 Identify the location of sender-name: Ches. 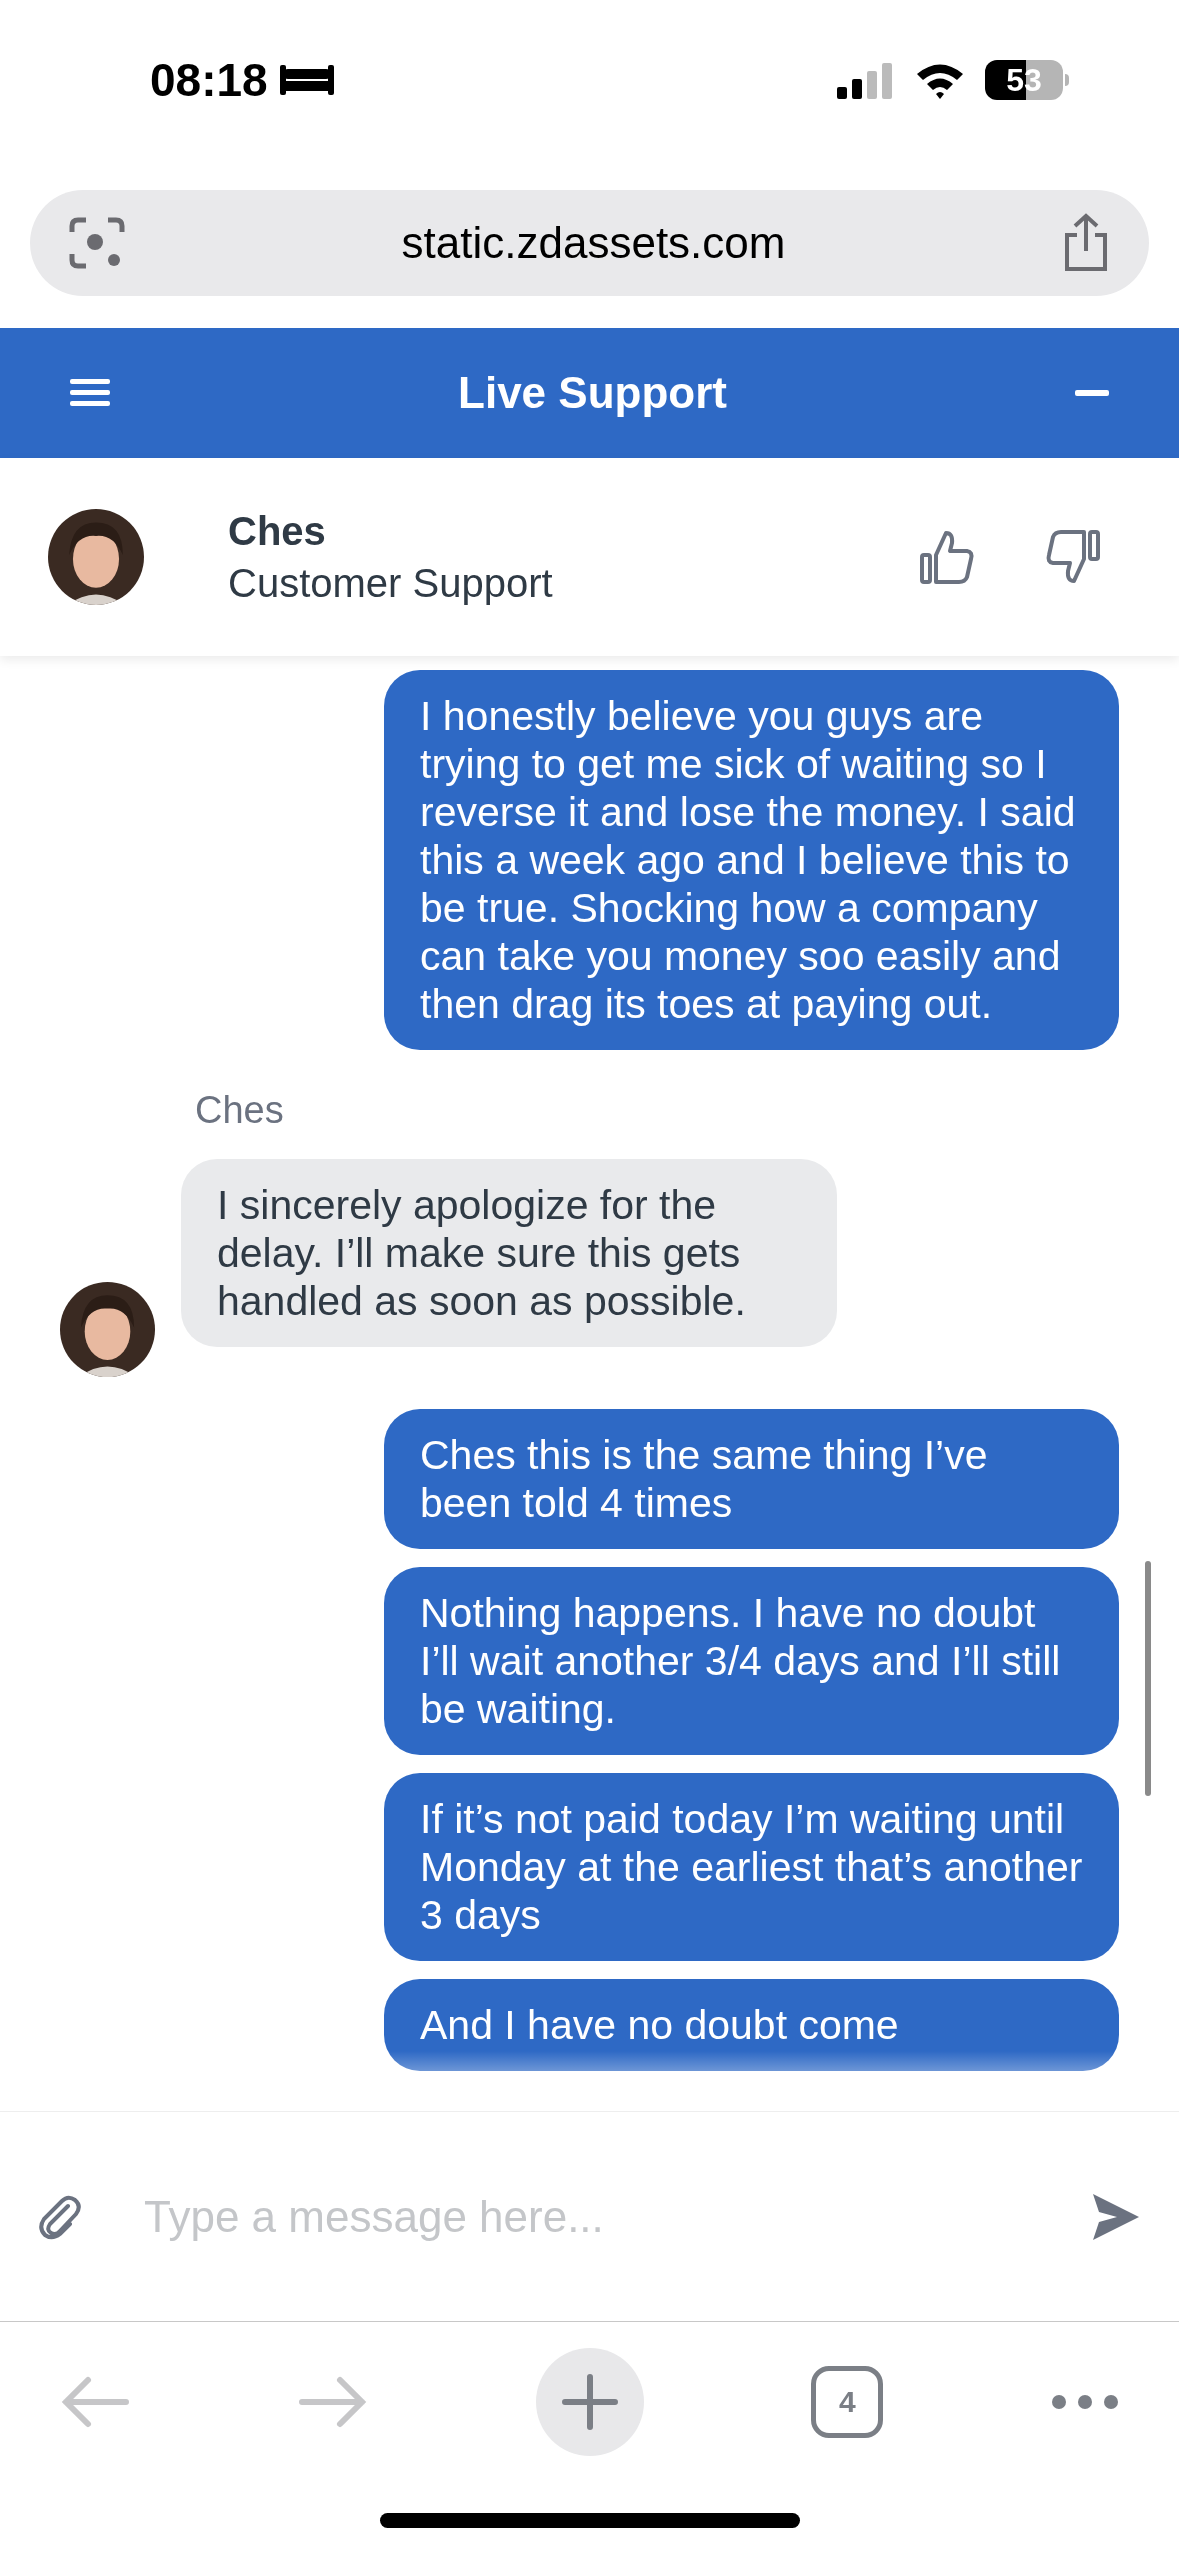
(240, 1110).